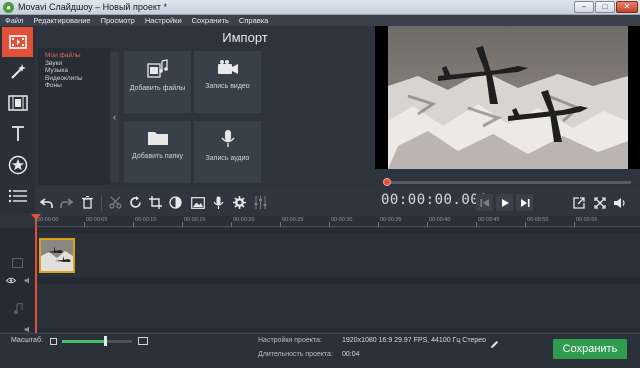 The width and height of the screenshot is (640, 368). What do you see at coordinates (17, 42) in the screenshot?
I see `sidebar-import-button` at bounding box center [17, 42].